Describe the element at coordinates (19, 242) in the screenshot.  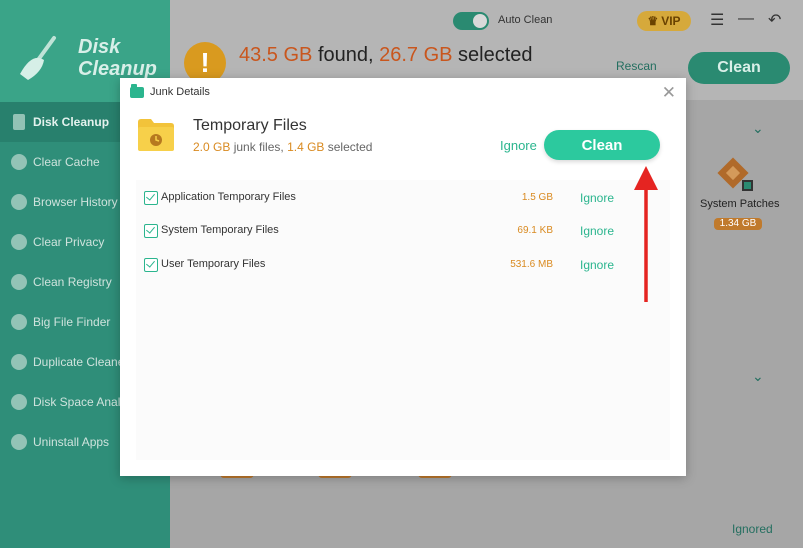
I see `eye-icon` at that location.